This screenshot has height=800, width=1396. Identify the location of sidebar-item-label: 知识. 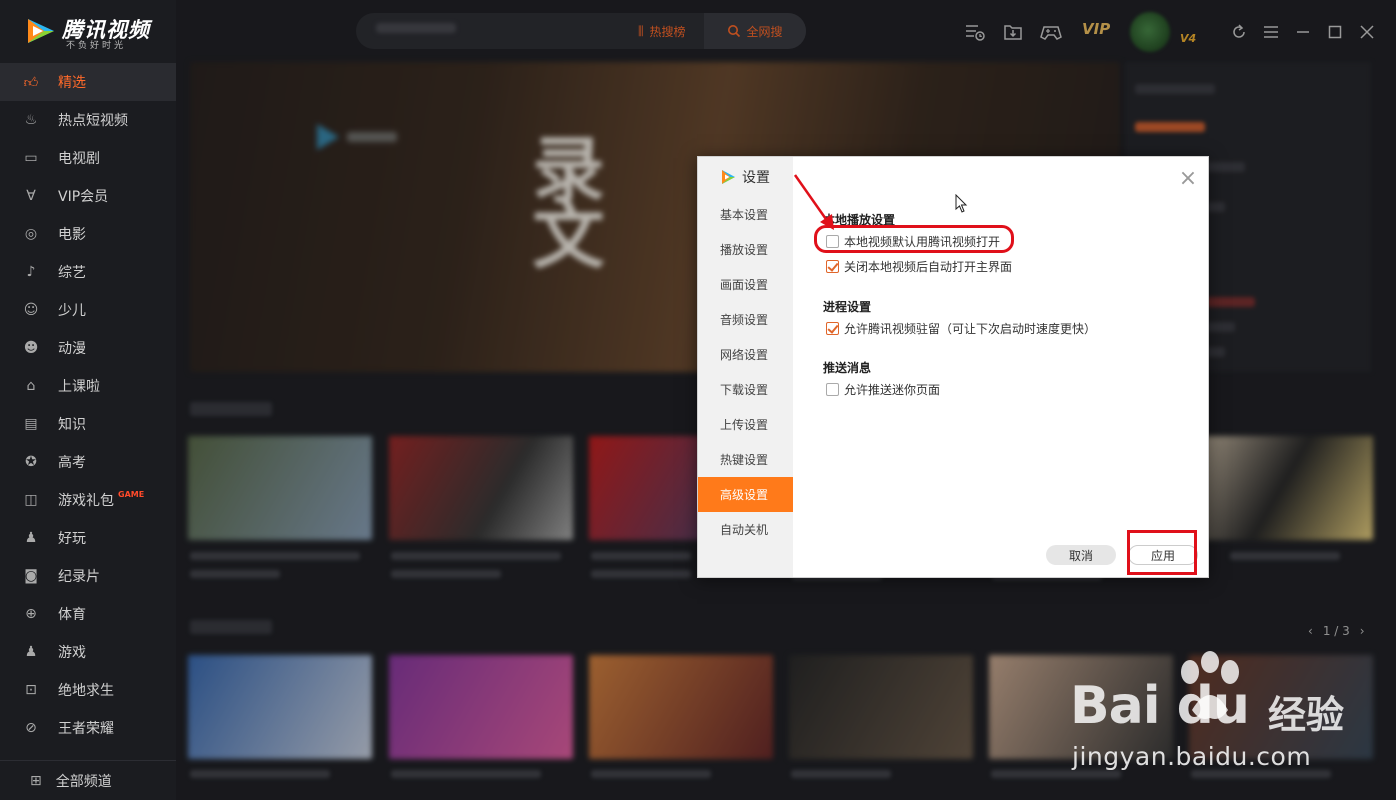
(72, 425).